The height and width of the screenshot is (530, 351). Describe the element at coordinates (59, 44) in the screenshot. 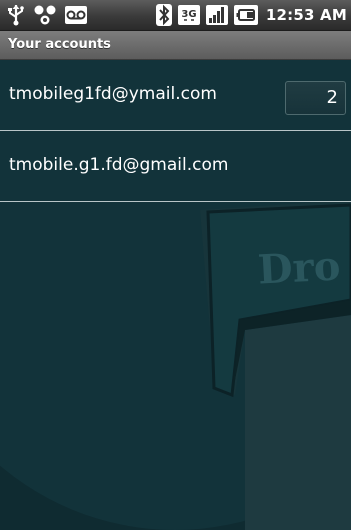

I see `page-title: Your accounts` at that location.